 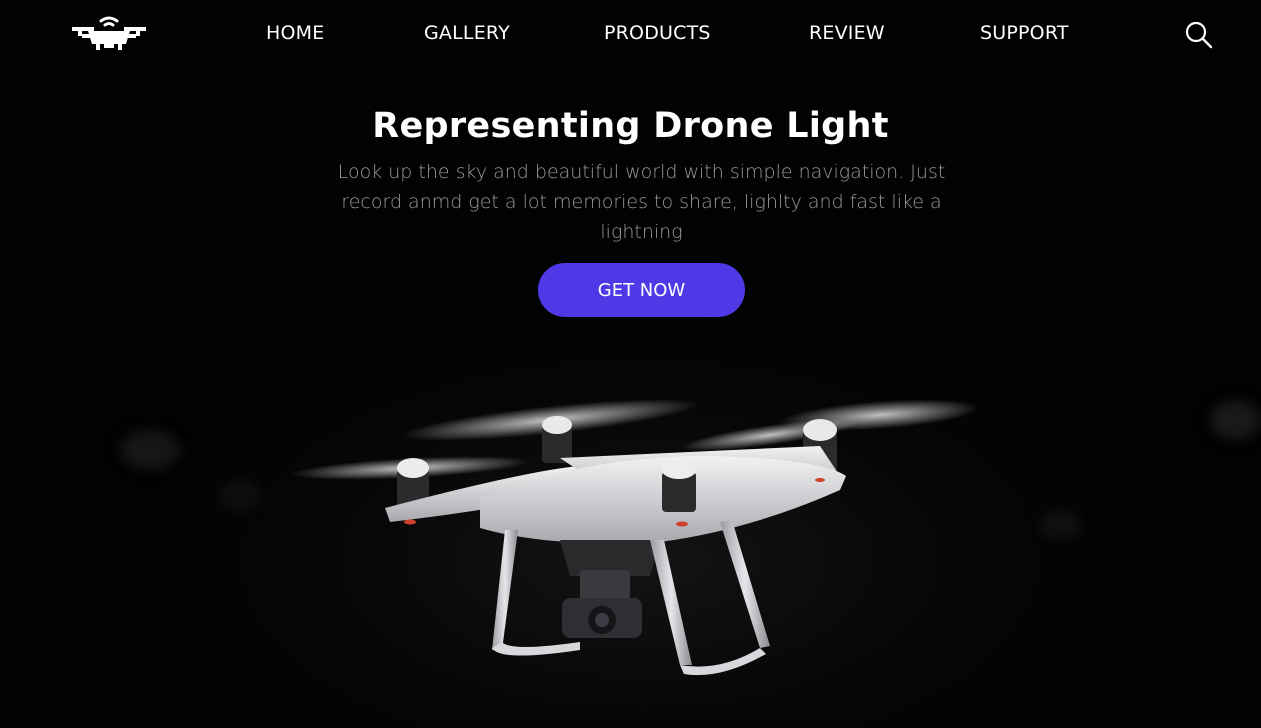 I want to click on drone-wifi-icon, so click(x=109, y=34).